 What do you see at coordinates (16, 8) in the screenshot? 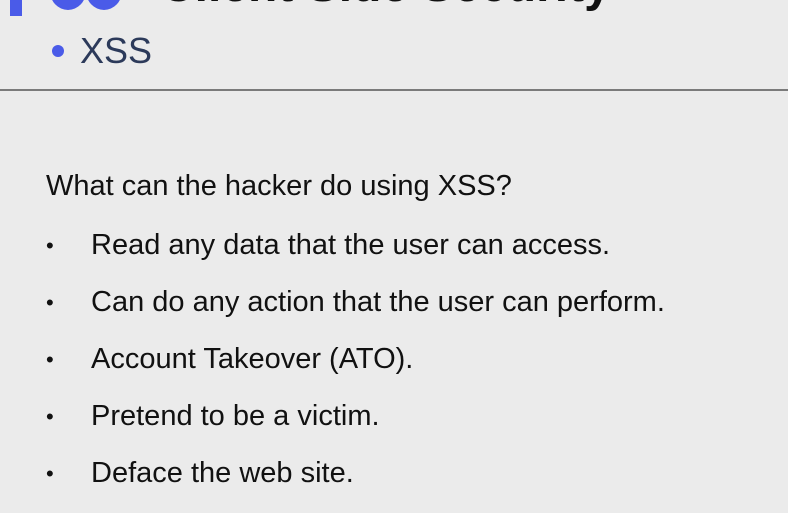
I see `logo-bar` at bounding box center [16, 8].